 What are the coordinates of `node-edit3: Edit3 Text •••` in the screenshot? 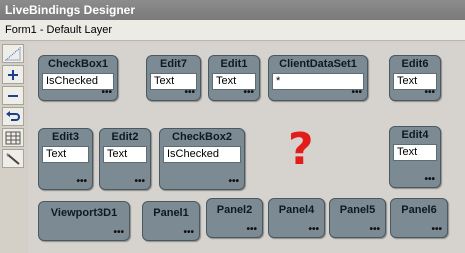 It's located at (65, 159).